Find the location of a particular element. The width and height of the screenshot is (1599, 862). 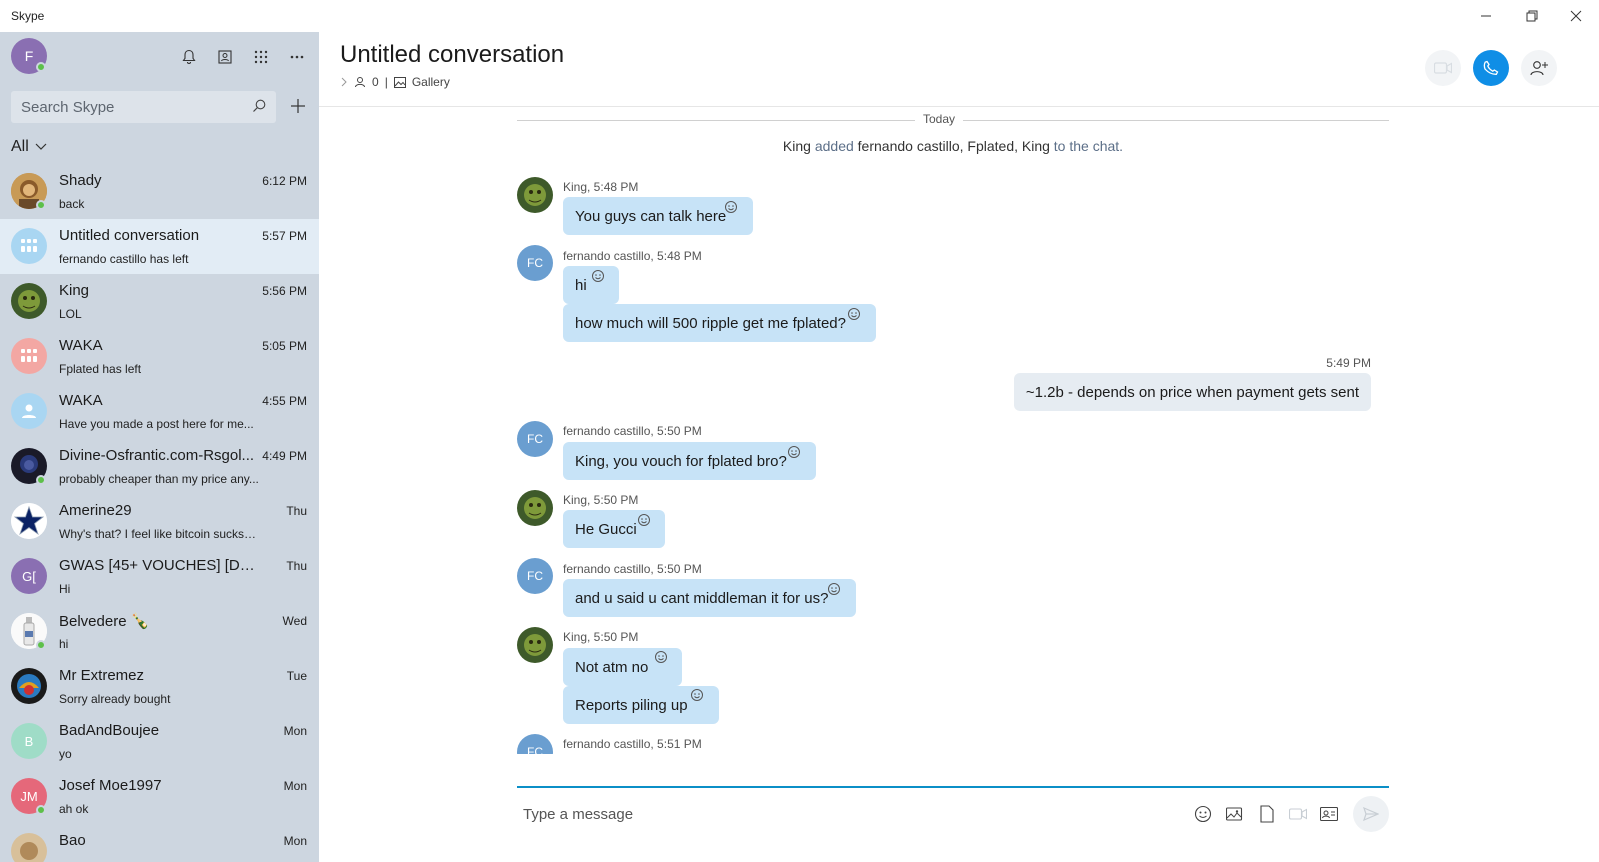

avatar-initials: B is located at coordinates (29, 741).